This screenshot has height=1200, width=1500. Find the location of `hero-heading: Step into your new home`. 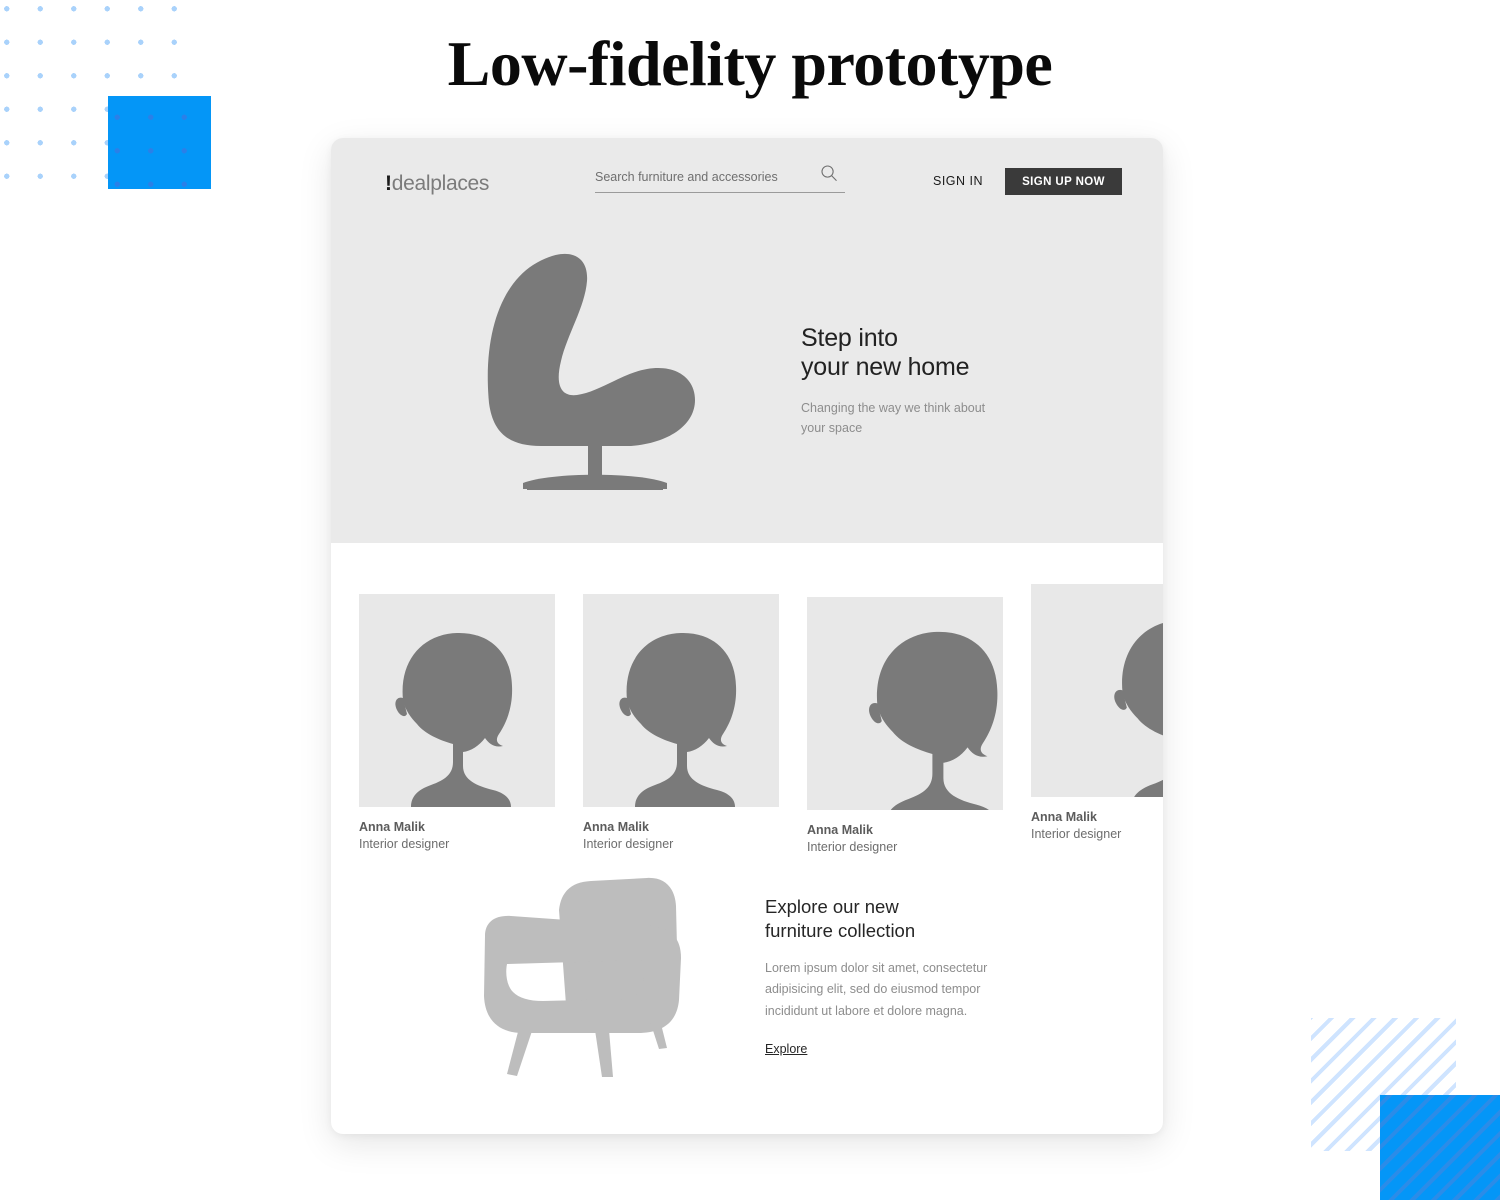

hero-heading: Step into your new home is located at coordinates (926, 353).